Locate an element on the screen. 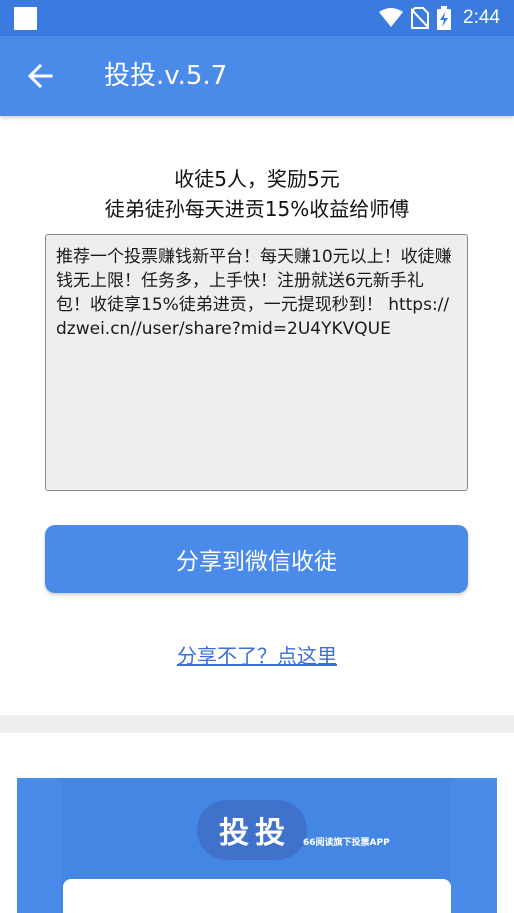 The image size is (514, 913). share-to-wechat-button: 分享到微信收徒 is located at coordinates (256, 559).